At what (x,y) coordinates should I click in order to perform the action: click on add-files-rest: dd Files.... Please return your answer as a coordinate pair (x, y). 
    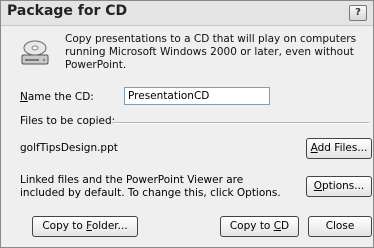
    Looking at the image, I should click on (342, 148).